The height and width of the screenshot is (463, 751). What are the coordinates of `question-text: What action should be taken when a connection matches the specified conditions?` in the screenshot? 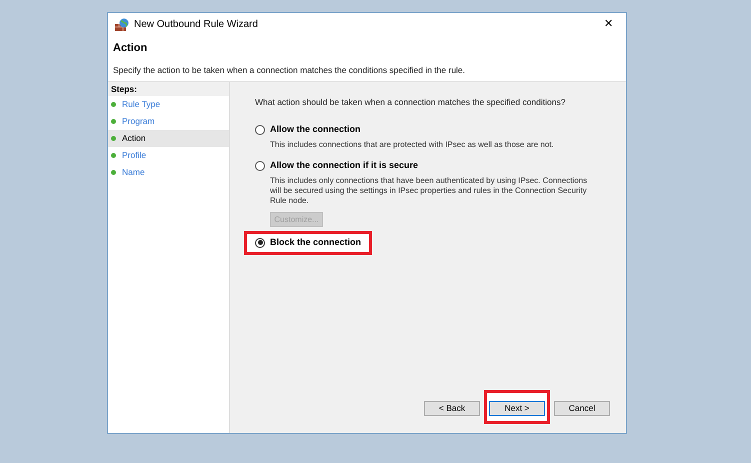 It's located at (410, 102).